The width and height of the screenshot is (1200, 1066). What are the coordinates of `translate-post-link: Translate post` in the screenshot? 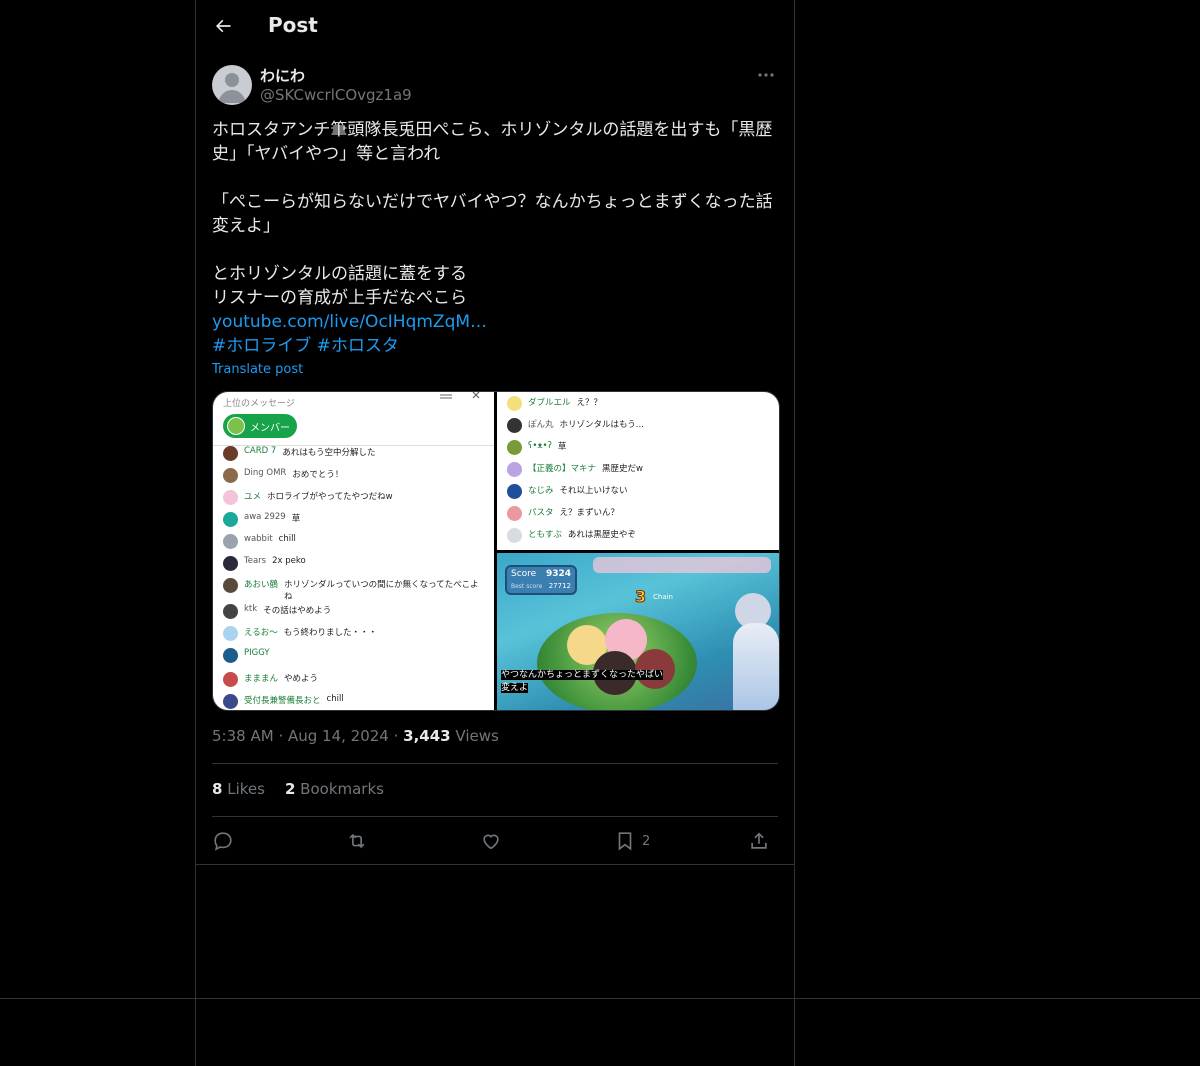 It's located at (257, 369).